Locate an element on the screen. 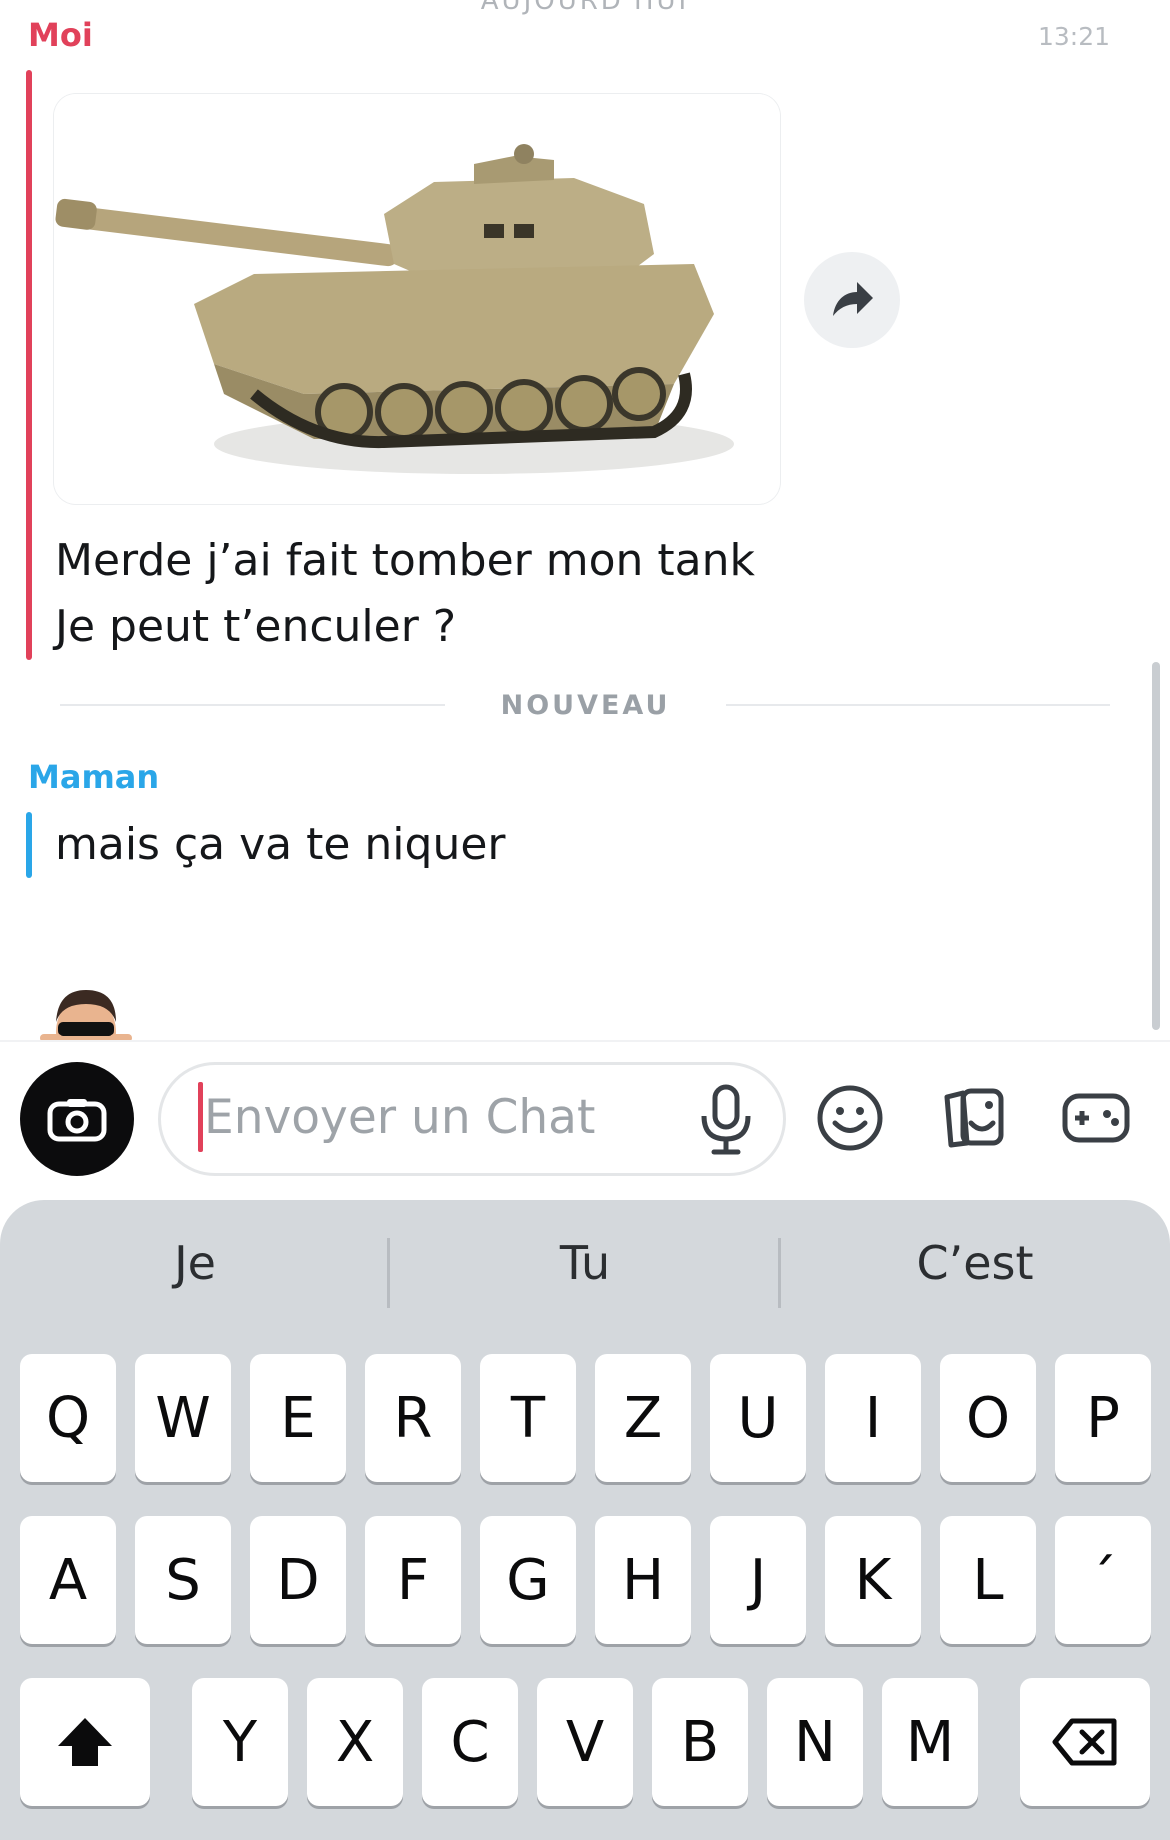 This screenshot has height=1840, width=1170. key: E is located at coordinates (298, 1418).